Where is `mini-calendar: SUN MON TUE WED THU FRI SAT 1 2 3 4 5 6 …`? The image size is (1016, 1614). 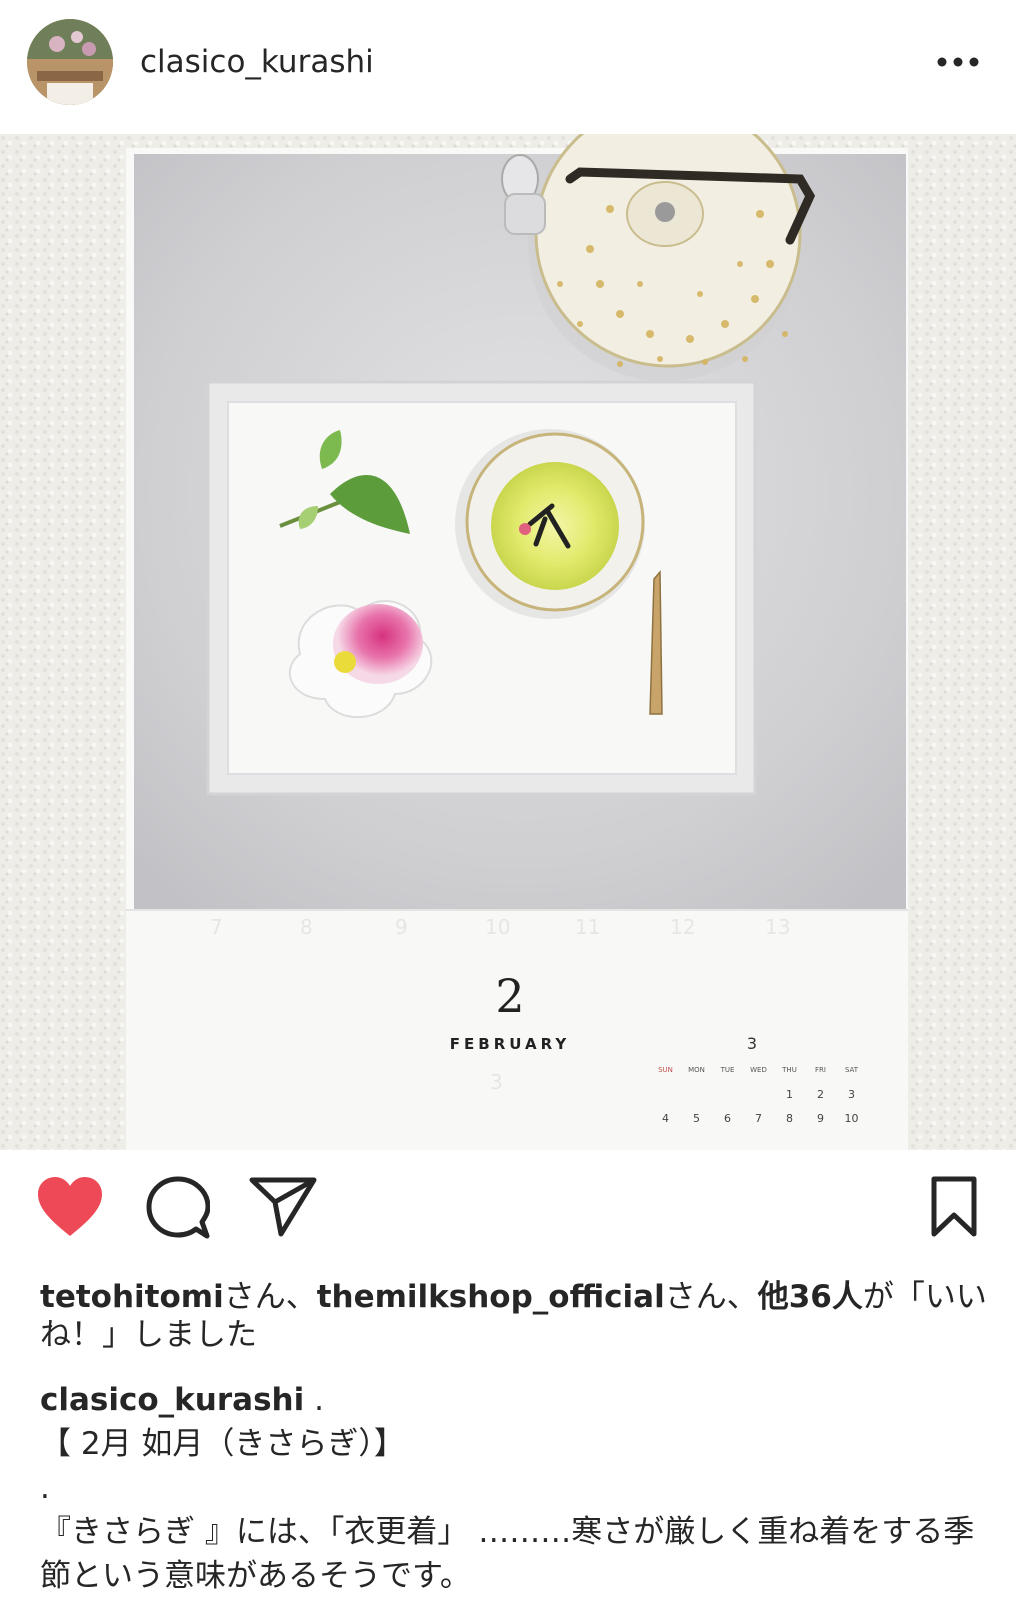 mini-calendar: SUN MON TUE WED THU FRI SAT 1 2 3 4 5 6 … is located at coordinates (761, 1097).